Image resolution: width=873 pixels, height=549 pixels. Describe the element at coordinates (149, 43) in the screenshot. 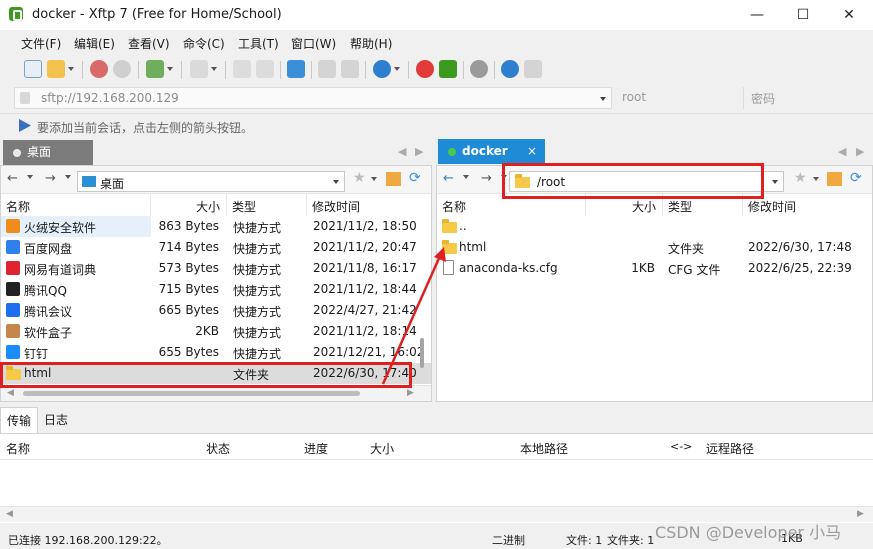

I see `menu-view: 查看(V)` at that location.